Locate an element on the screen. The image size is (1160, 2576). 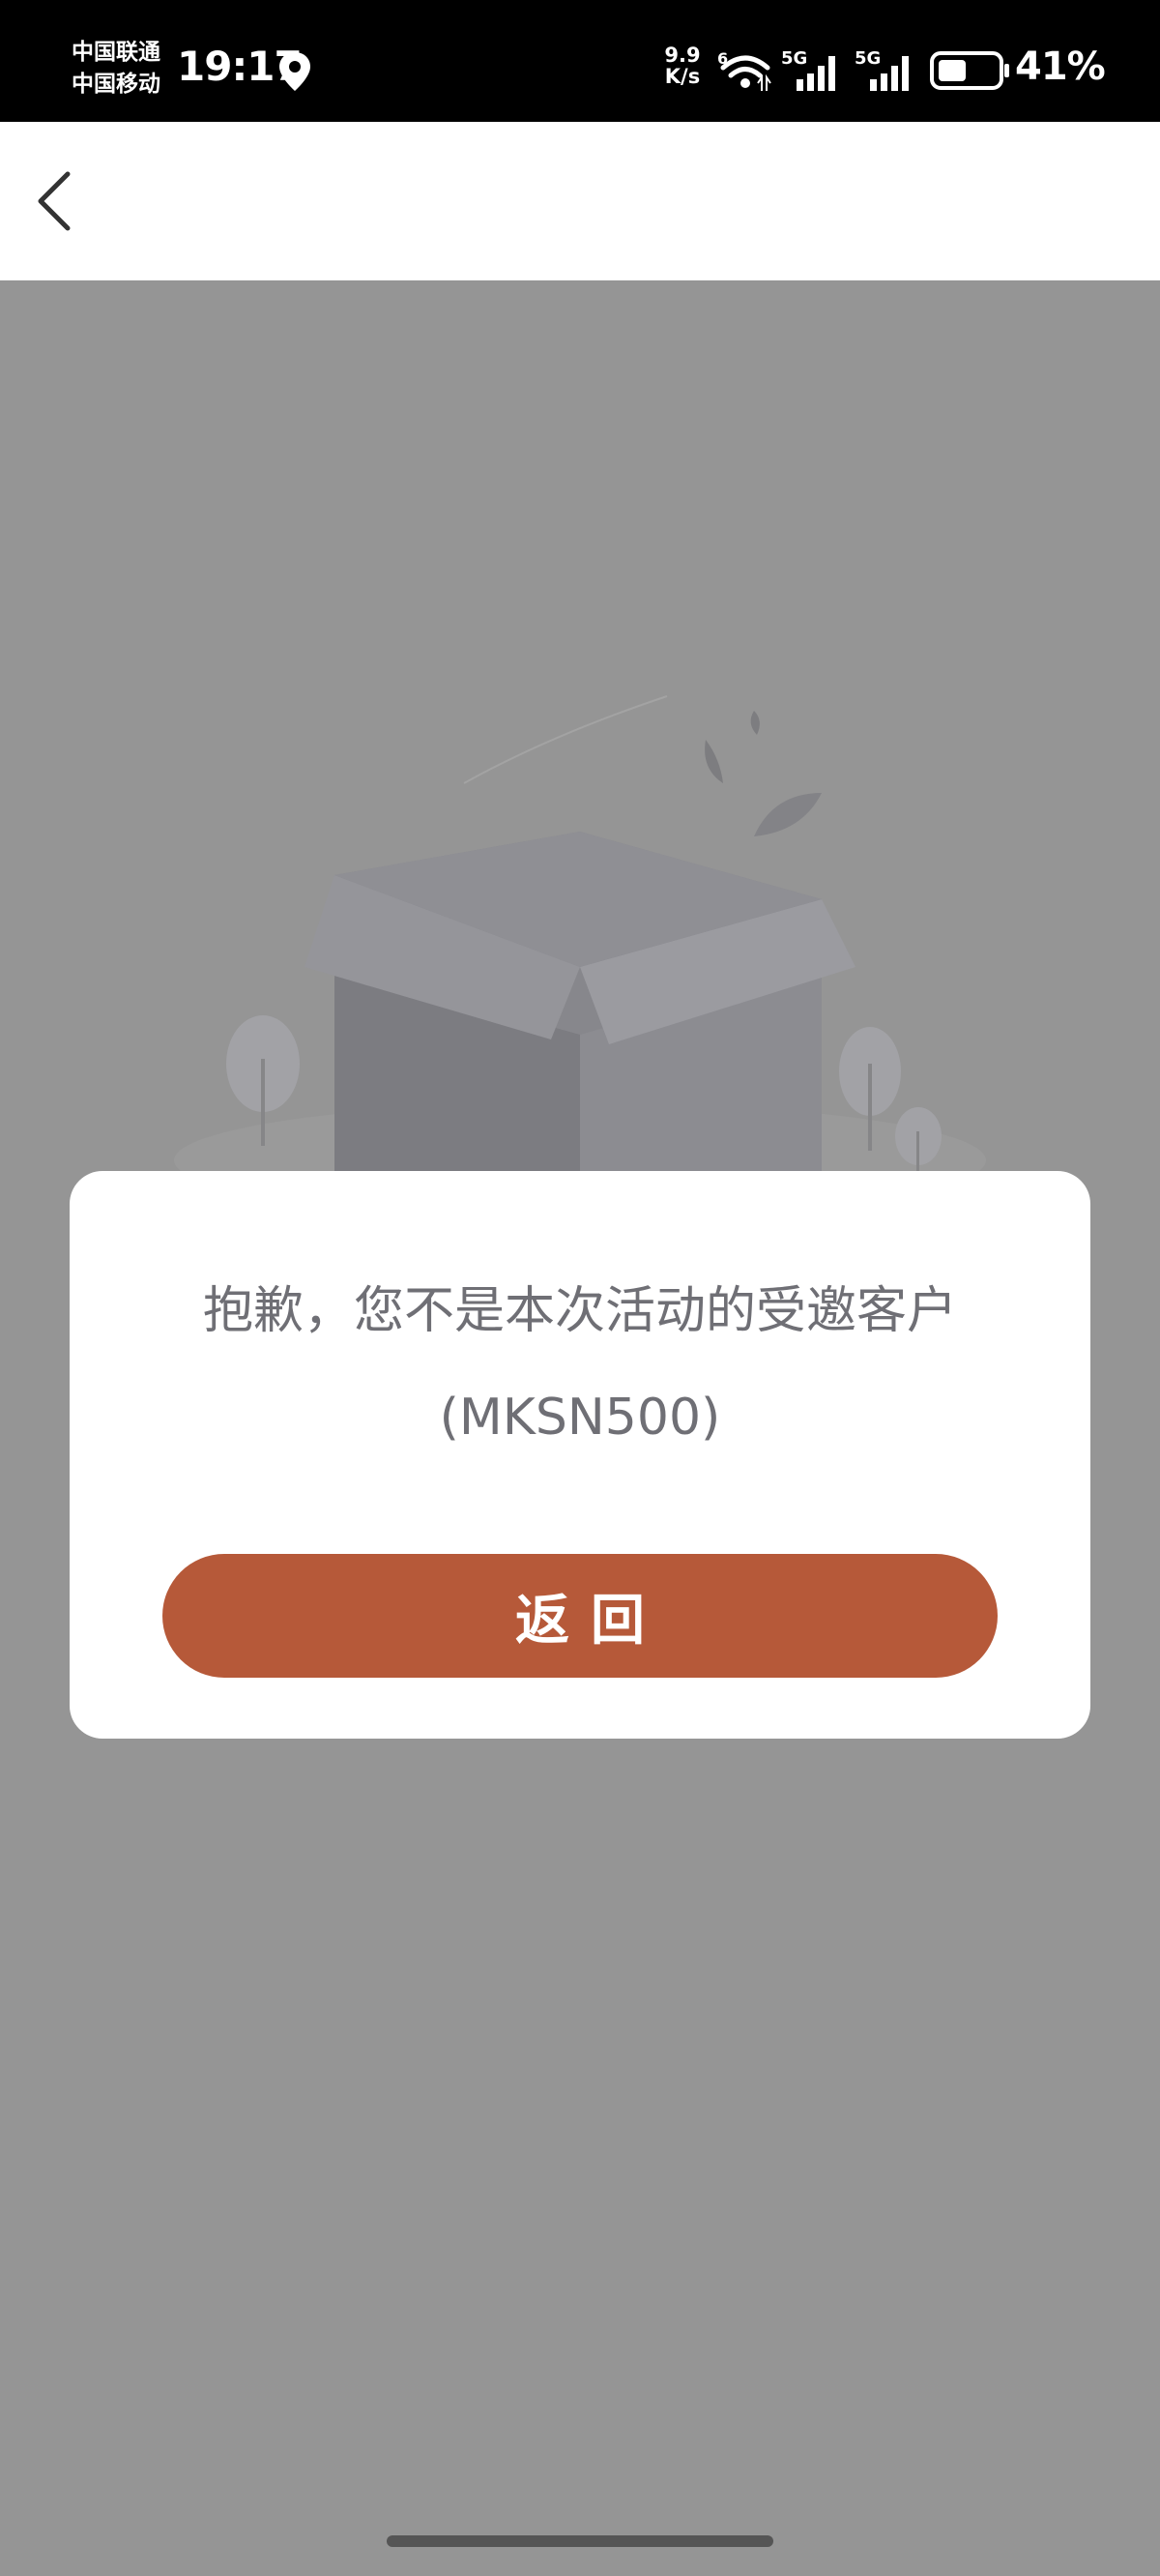
network-speed: 9.9 K/s is located at coordinates (682, 65).